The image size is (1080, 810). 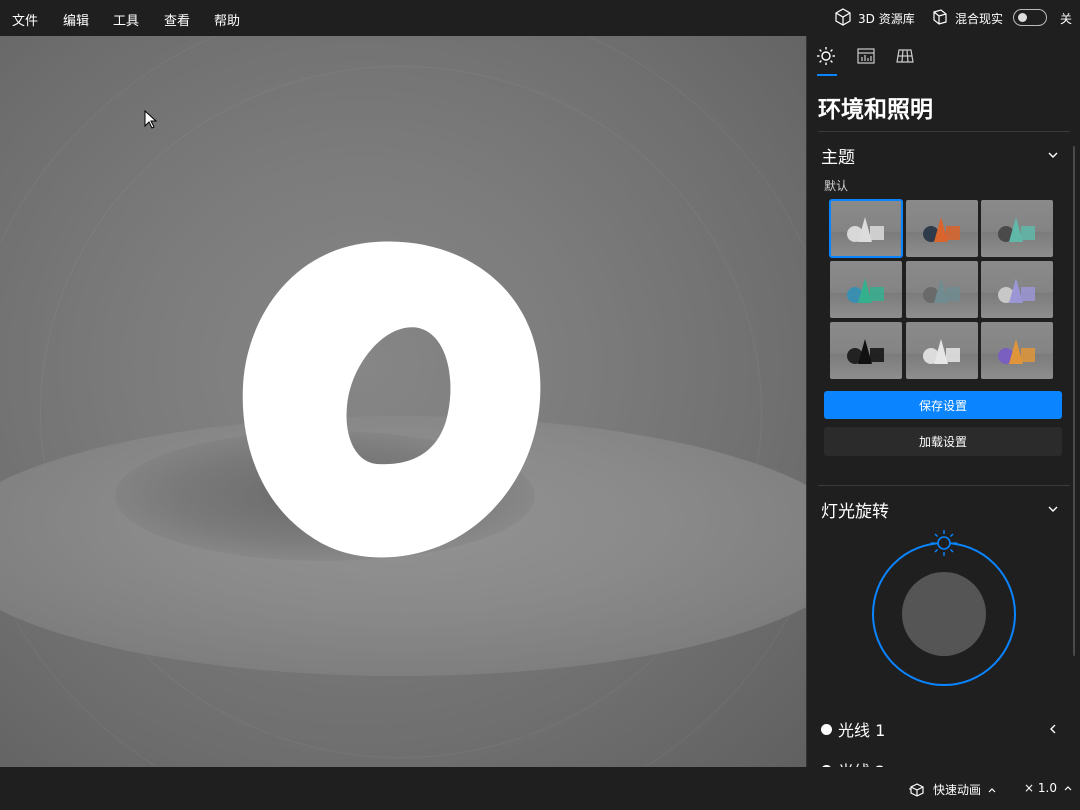 I want to click on menu-file: 文件, so click(x=25, y=19).